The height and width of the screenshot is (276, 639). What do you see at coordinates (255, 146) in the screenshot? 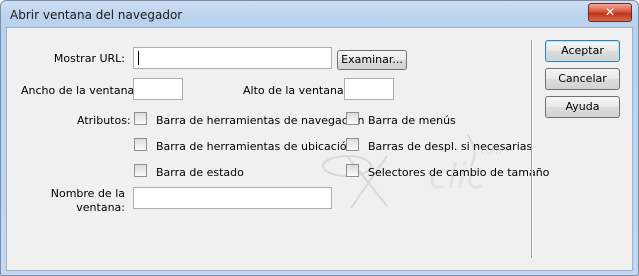
I see `location-toolbar-label: Barra de herramientas de ubicación` at bounding box center [255, 146].